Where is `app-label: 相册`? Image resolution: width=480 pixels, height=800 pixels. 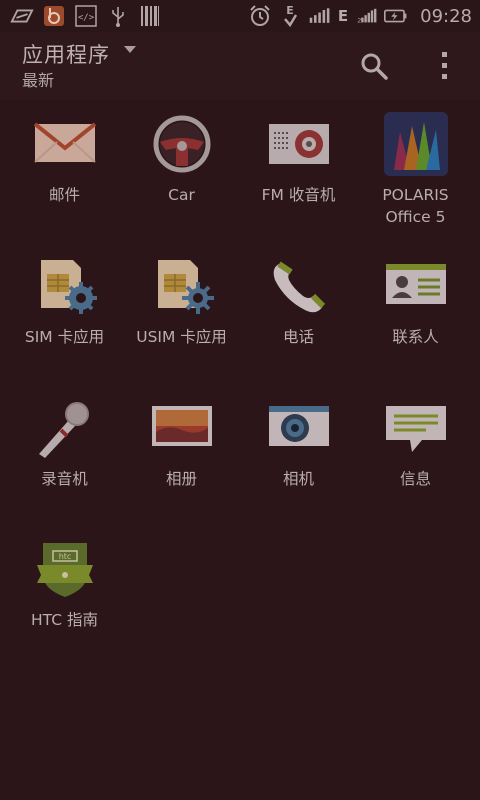
app-label: 相册 is located at coordinates (181, 479).